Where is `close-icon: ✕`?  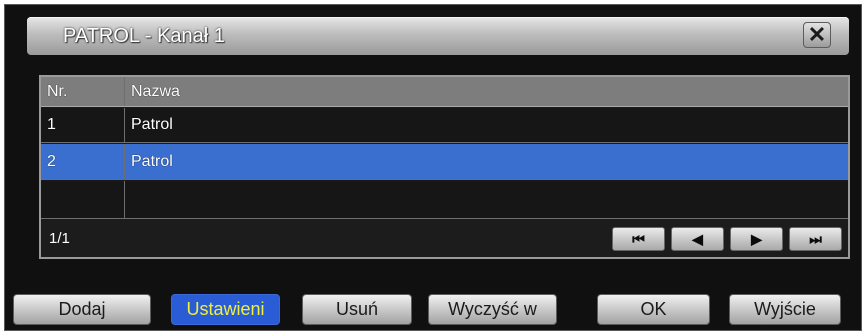 close-icon: ✕ is located at coordinates (817, 34).